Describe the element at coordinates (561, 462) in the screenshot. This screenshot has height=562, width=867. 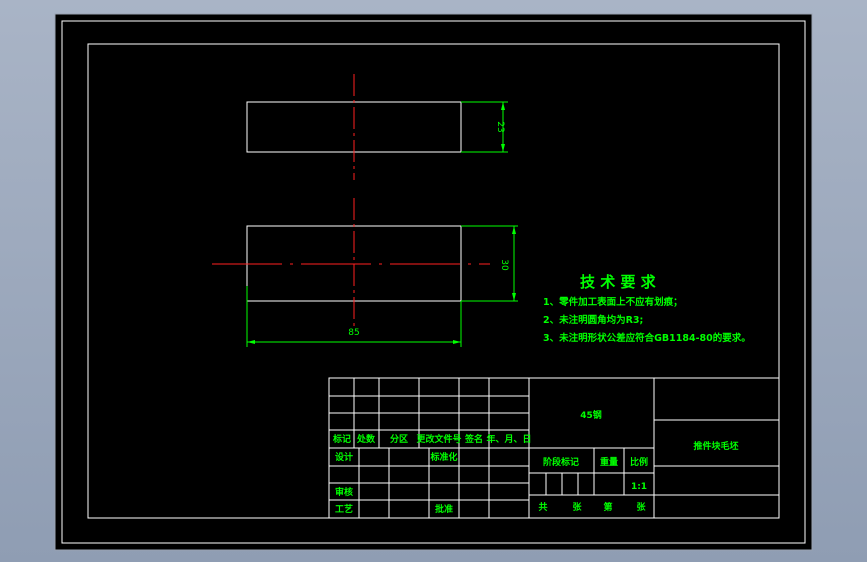
I see `label-stage-mark: 阶段标记` at that location.